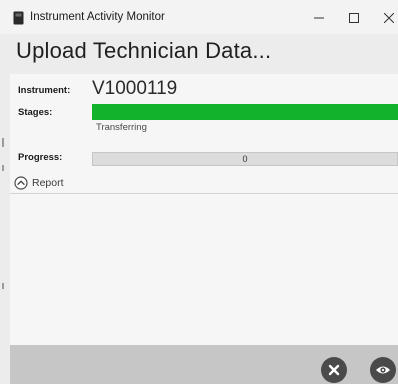  Describe the element at coordinates (389, 18) in the screenshot. I see `close-icon` at that location.